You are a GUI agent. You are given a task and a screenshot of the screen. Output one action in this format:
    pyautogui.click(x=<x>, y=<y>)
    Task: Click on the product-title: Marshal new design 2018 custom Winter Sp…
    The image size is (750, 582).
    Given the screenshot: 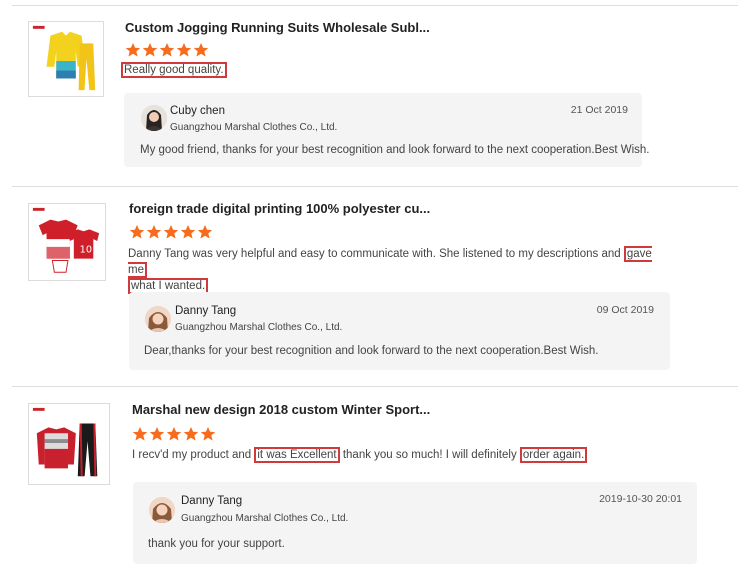 What is the action you would take?
    pyautogui.click(x=281, y=409)
    